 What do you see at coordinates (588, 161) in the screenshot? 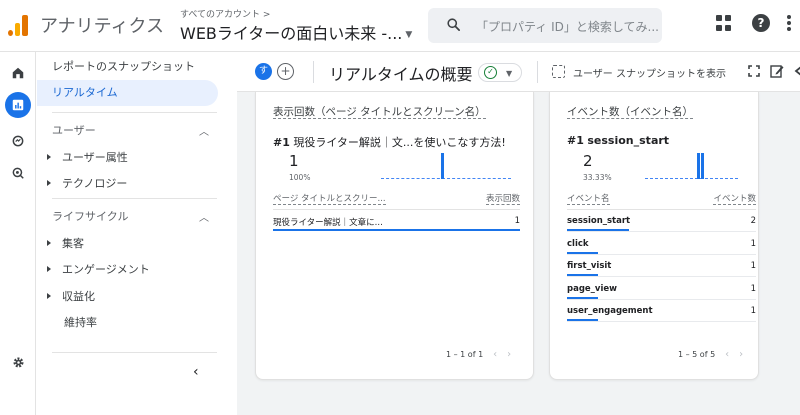
I see `top-item-value: 2` at bounding box center [588, 161].